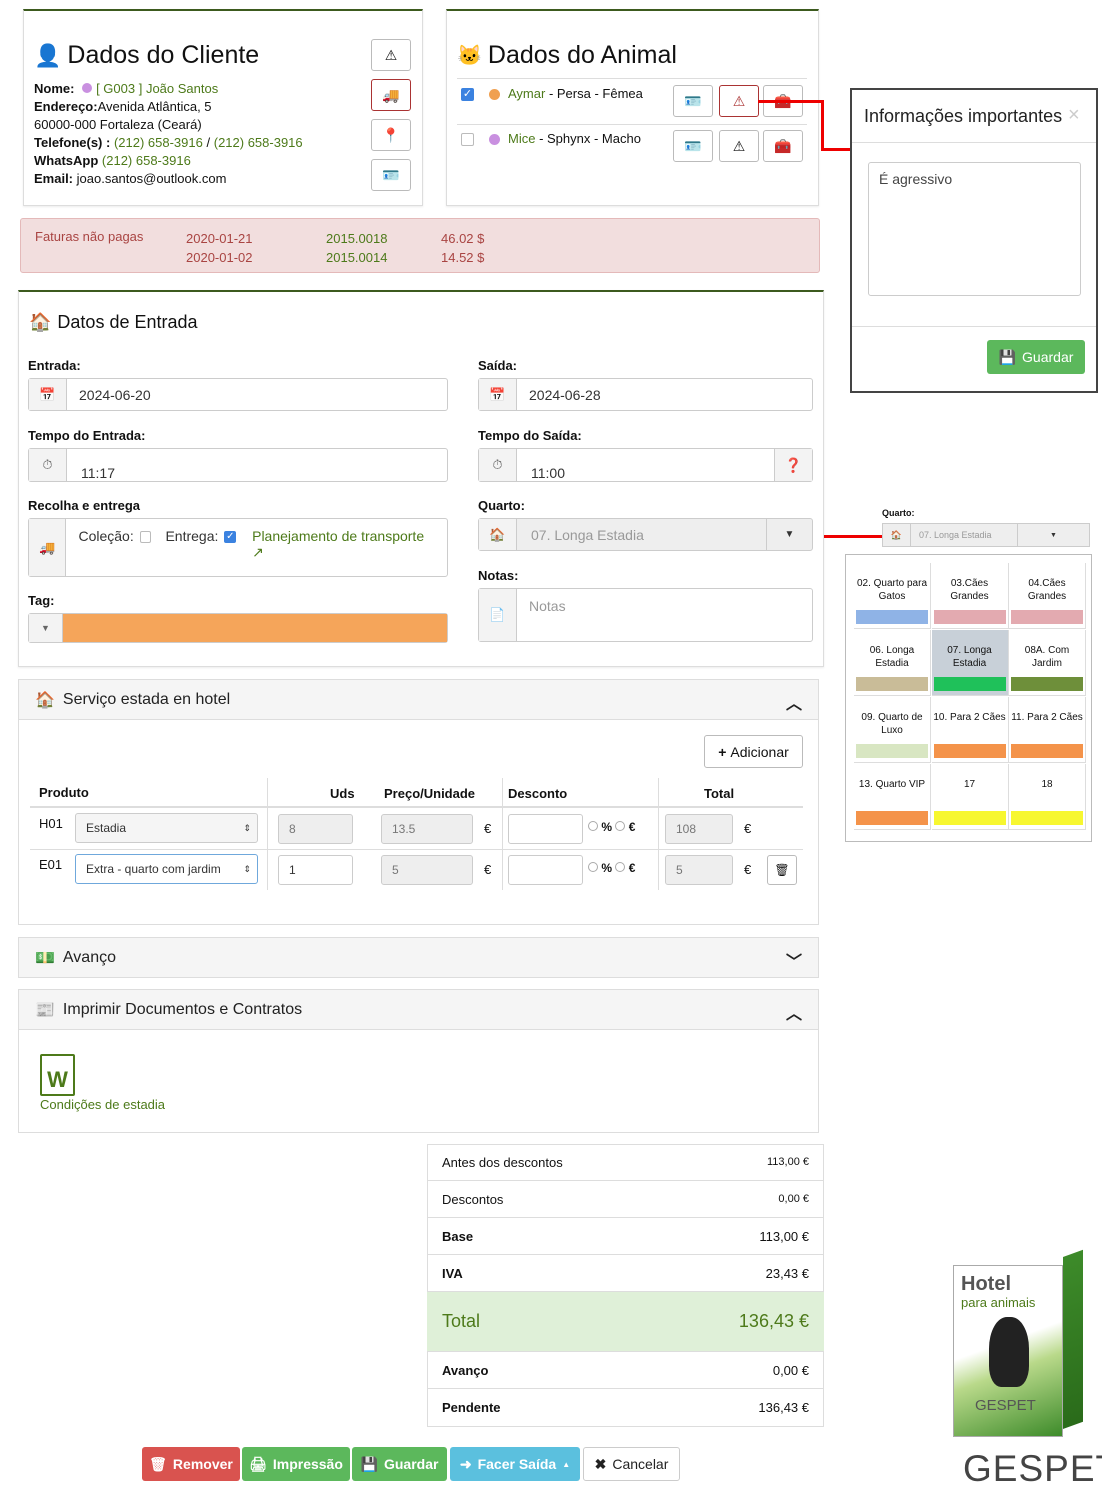 This screenshot has width=1102, height=1507. What do you see at coordinates (789, 534) in the screenshot?
I see `caret-down-icon: ▼` at bounding box center [789, 534].